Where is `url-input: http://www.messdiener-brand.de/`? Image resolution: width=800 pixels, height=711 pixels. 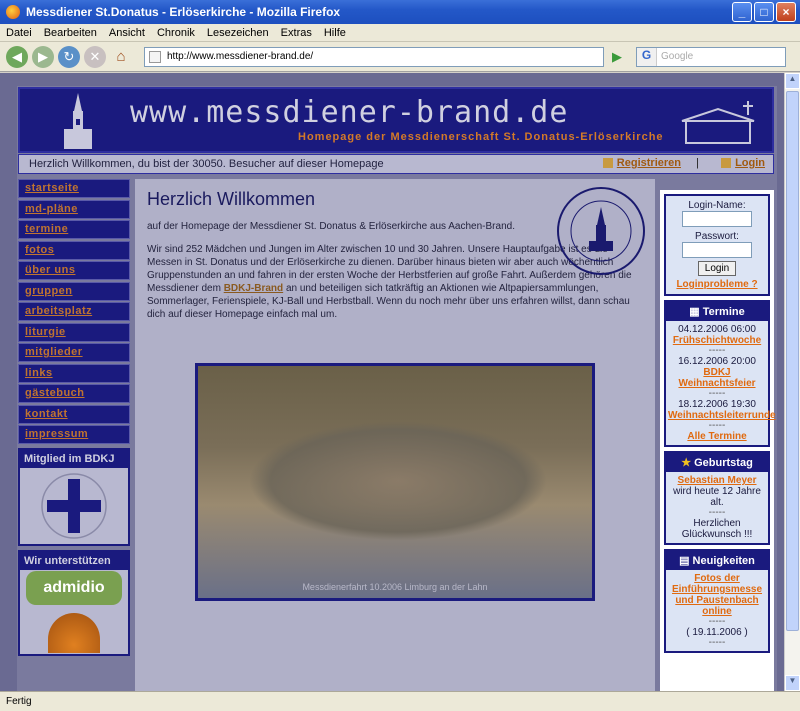
url-input: http://www.messdiener-brand.de/ is located at coordinates (374, 56).